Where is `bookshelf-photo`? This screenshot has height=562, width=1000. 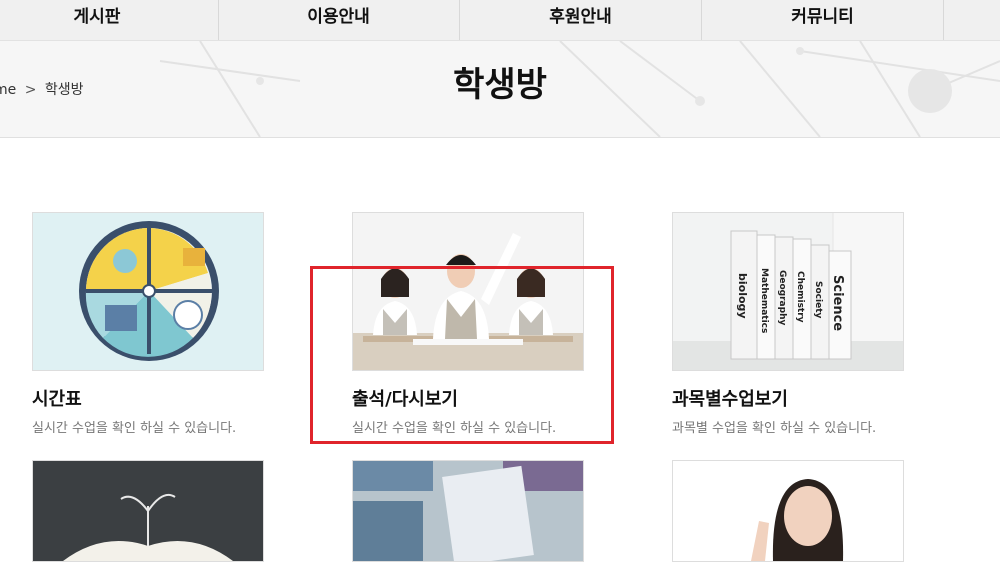 bookshelf-photo is located at coordinates (468, 511).